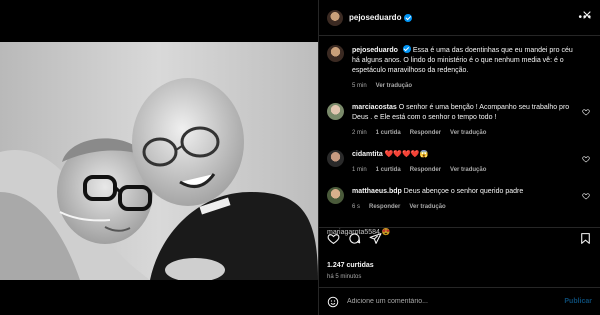  What do you see at coordinates (333, 238) in the screenshot?
I see `like-heart-icon` at bounding box center [333, 238].